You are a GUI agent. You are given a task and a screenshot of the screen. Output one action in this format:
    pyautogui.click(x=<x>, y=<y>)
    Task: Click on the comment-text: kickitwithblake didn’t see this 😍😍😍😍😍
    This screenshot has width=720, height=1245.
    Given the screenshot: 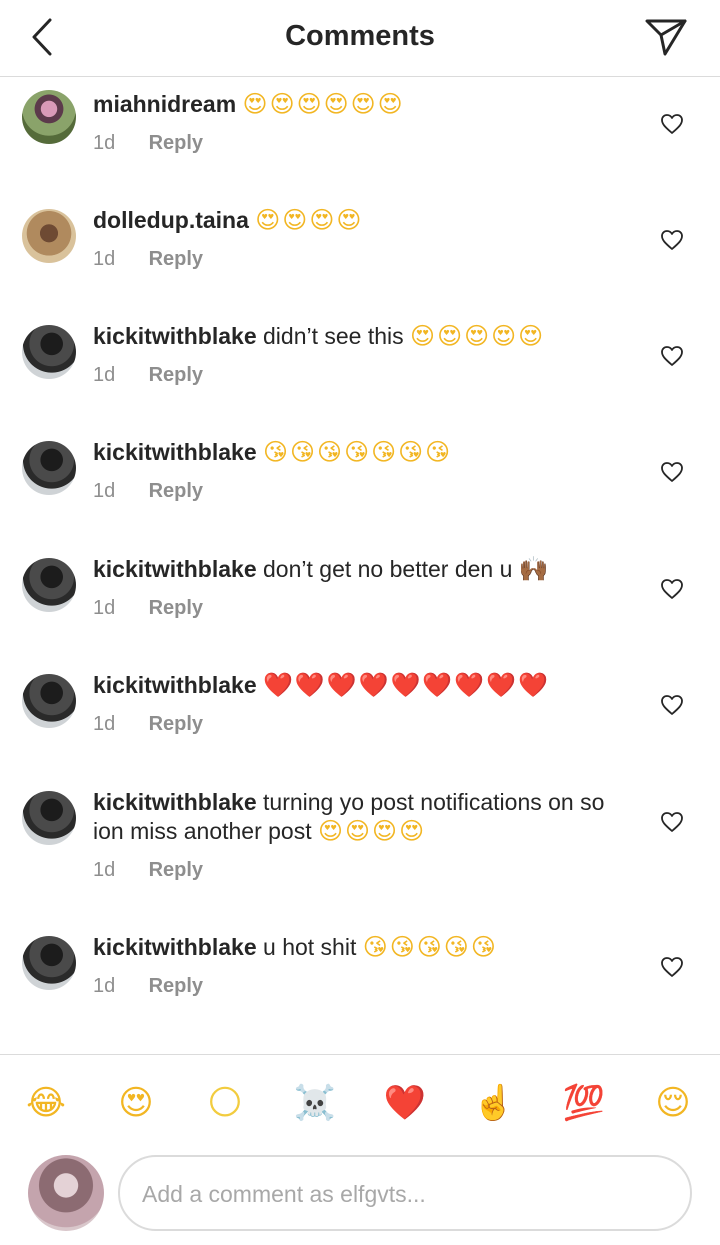 What is the action you would take?
    pyautogui.click(x=351, y=336)
    